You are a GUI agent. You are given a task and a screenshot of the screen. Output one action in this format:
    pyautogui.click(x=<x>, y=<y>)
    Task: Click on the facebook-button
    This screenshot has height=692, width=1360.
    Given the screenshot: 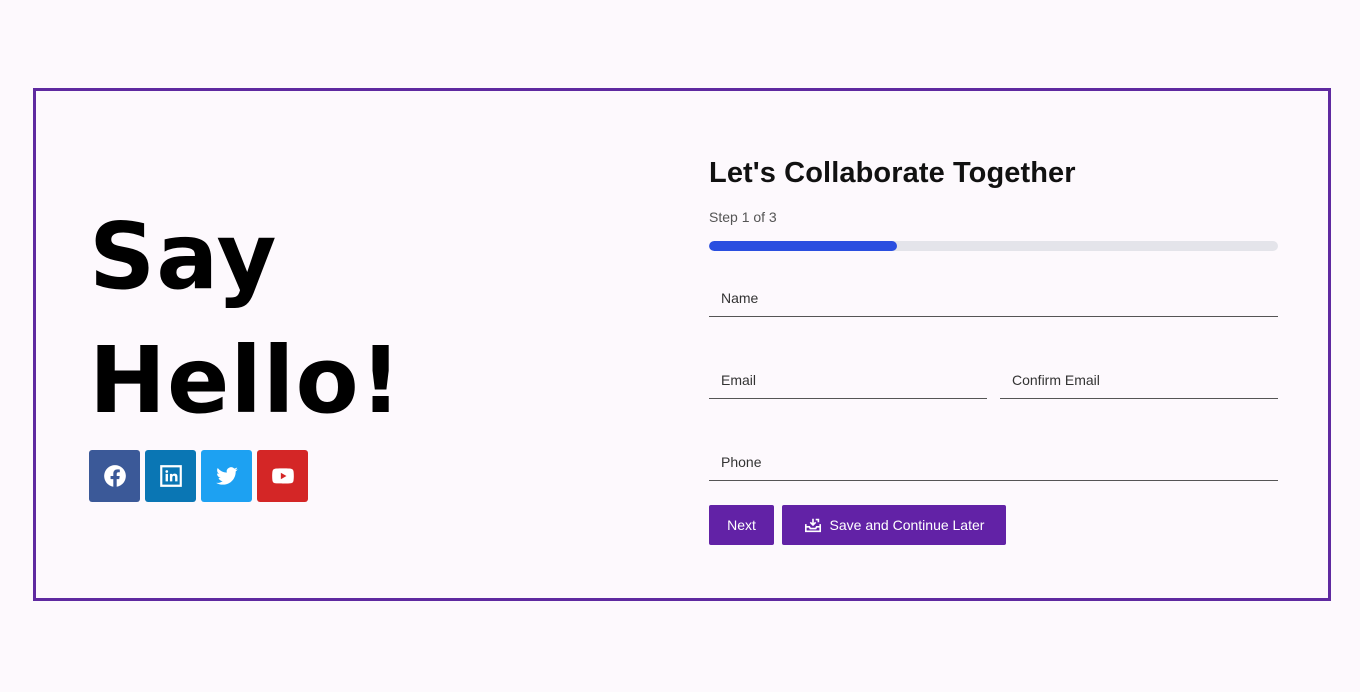 What is the action you would take?
    pyautogui.click(x=114, y=476)
    